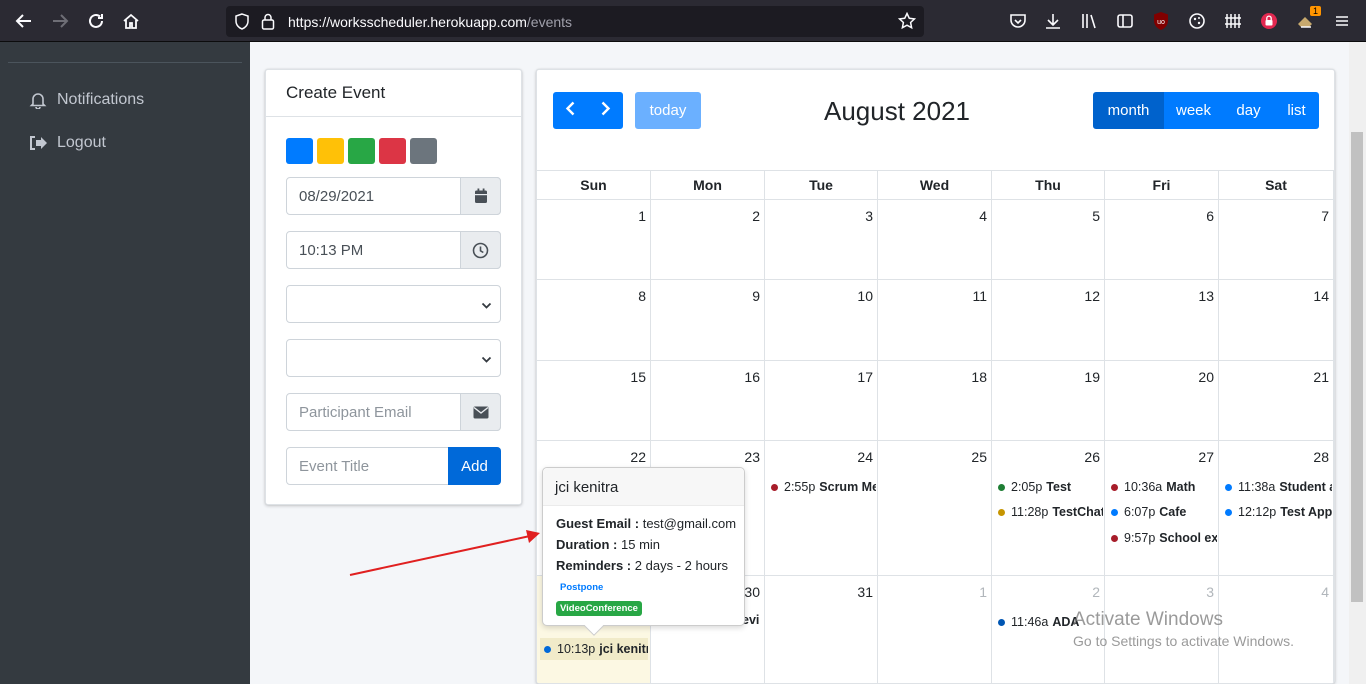 This screenshot has height=684, width=1366. Describe the element at coordinates (642, 296) in the screenshot. I see `day-number: 8` at that location.